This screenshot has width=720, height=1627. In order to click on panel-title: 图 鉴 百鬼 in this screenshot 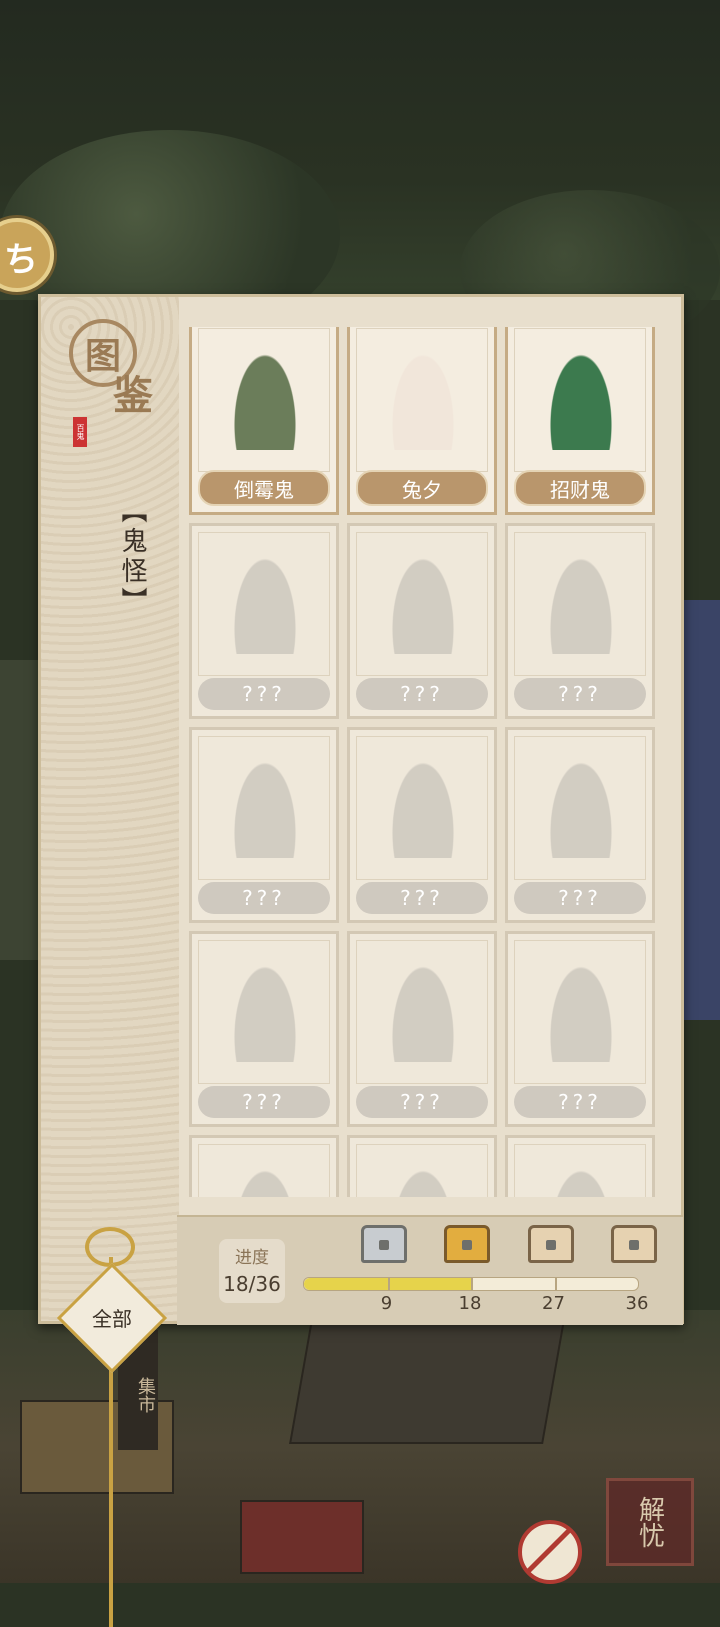, I will do `click(113, 383)`.